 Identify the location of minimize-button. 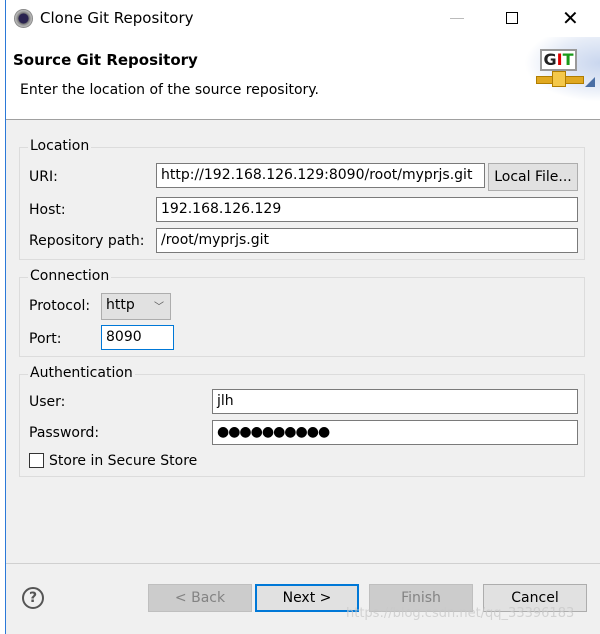
(457, 18).